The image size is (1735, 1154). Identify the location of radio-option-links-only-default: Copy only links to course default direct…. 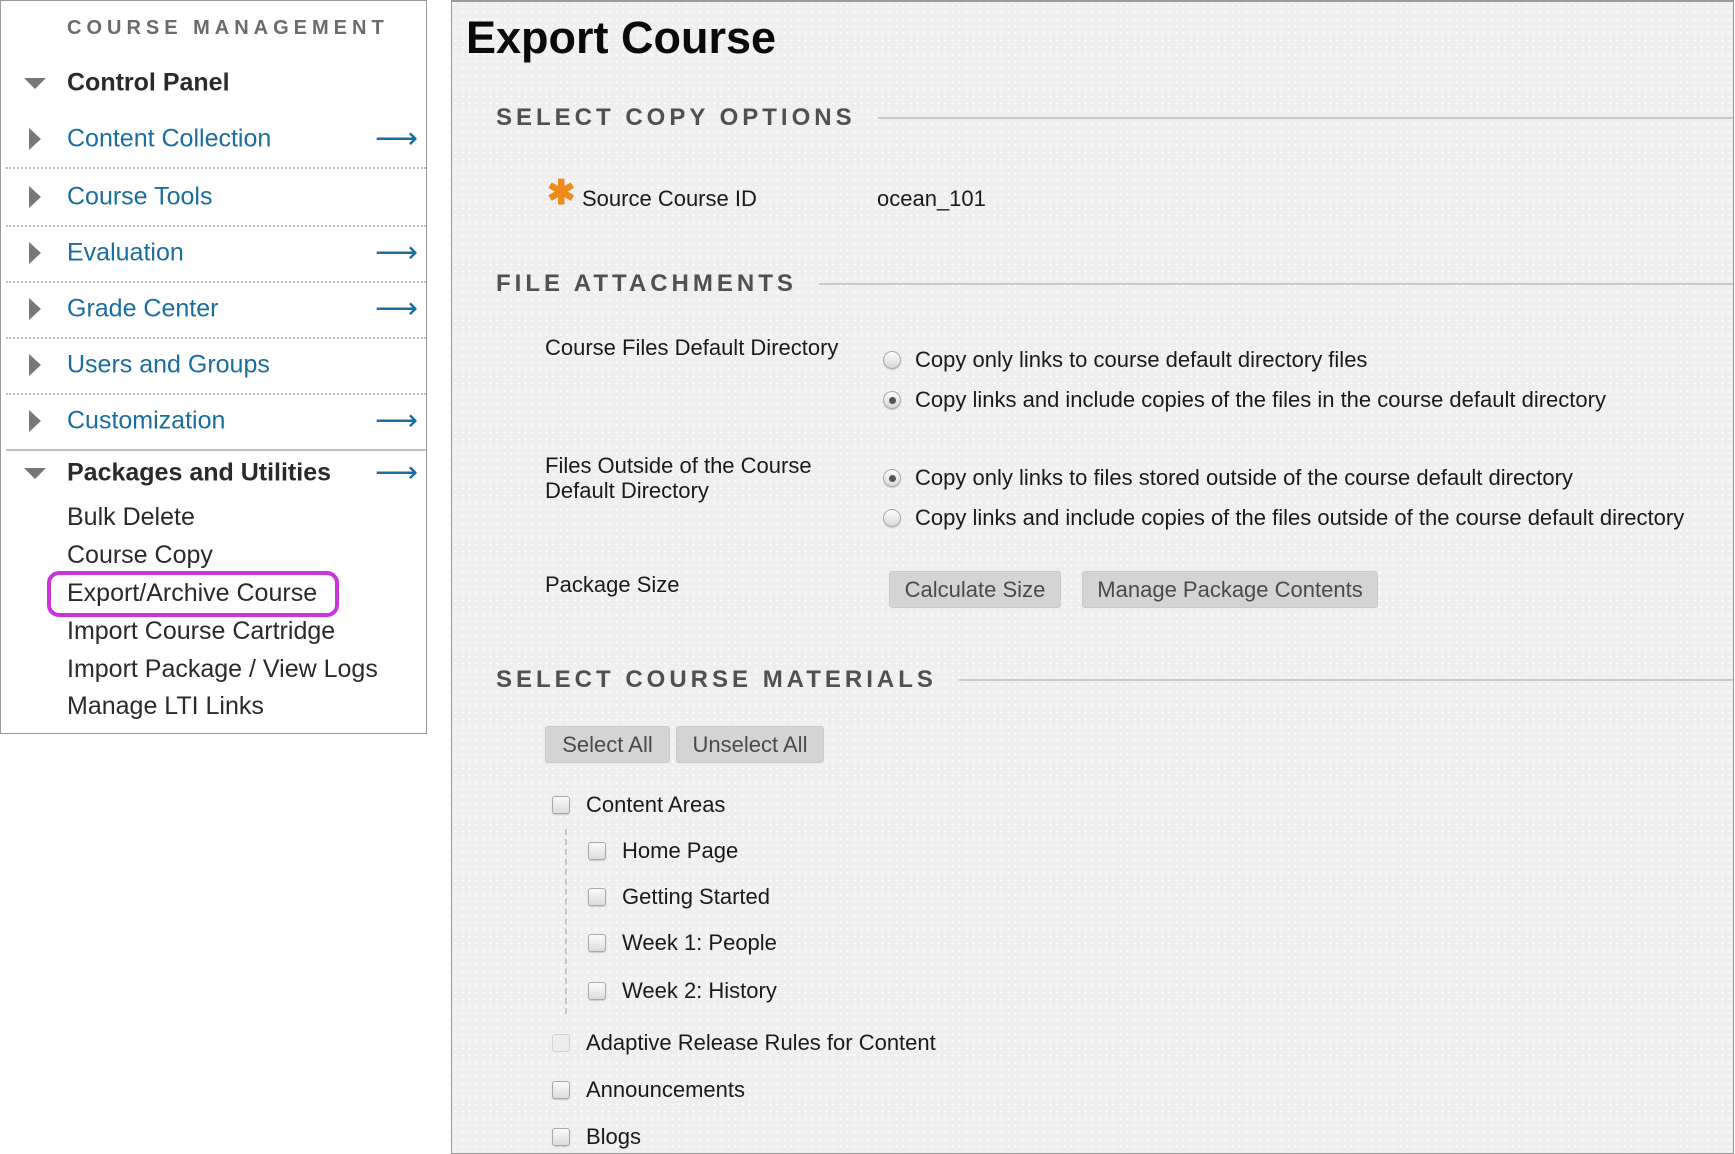
(1125, 360).